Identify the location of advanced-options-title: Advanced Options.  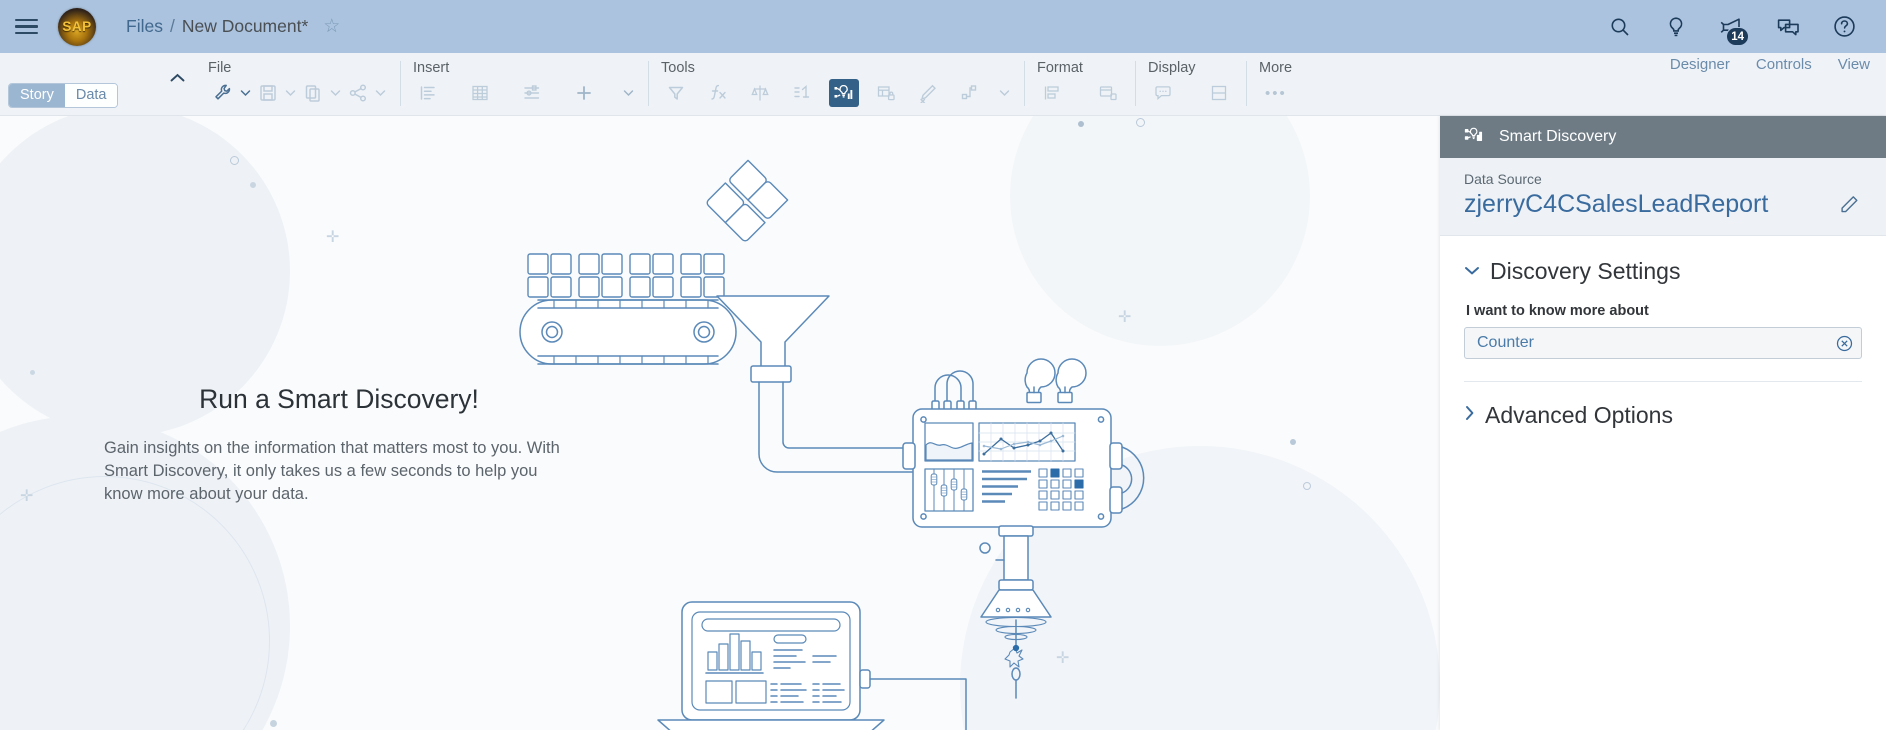
(1579, 415).